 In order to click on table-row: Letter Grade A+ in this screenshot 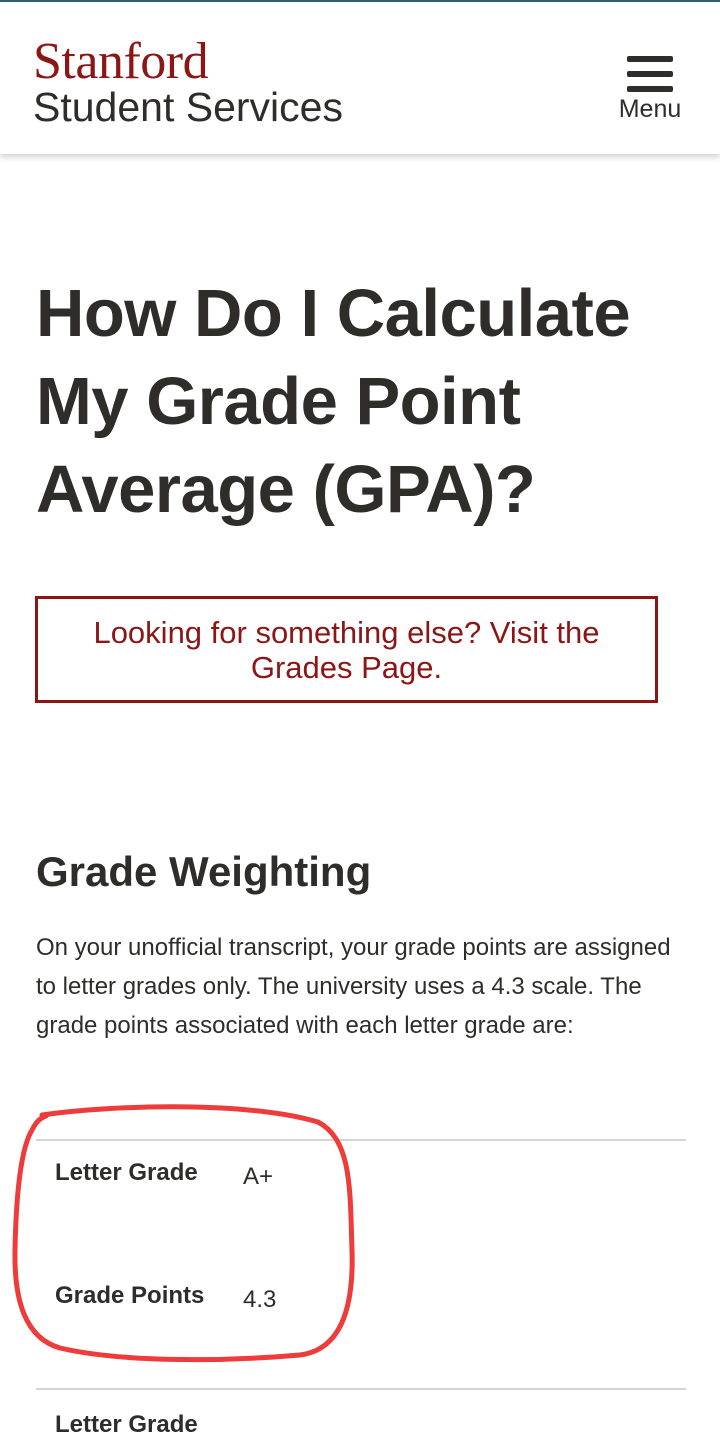, I will do `click(361, 1173)`.